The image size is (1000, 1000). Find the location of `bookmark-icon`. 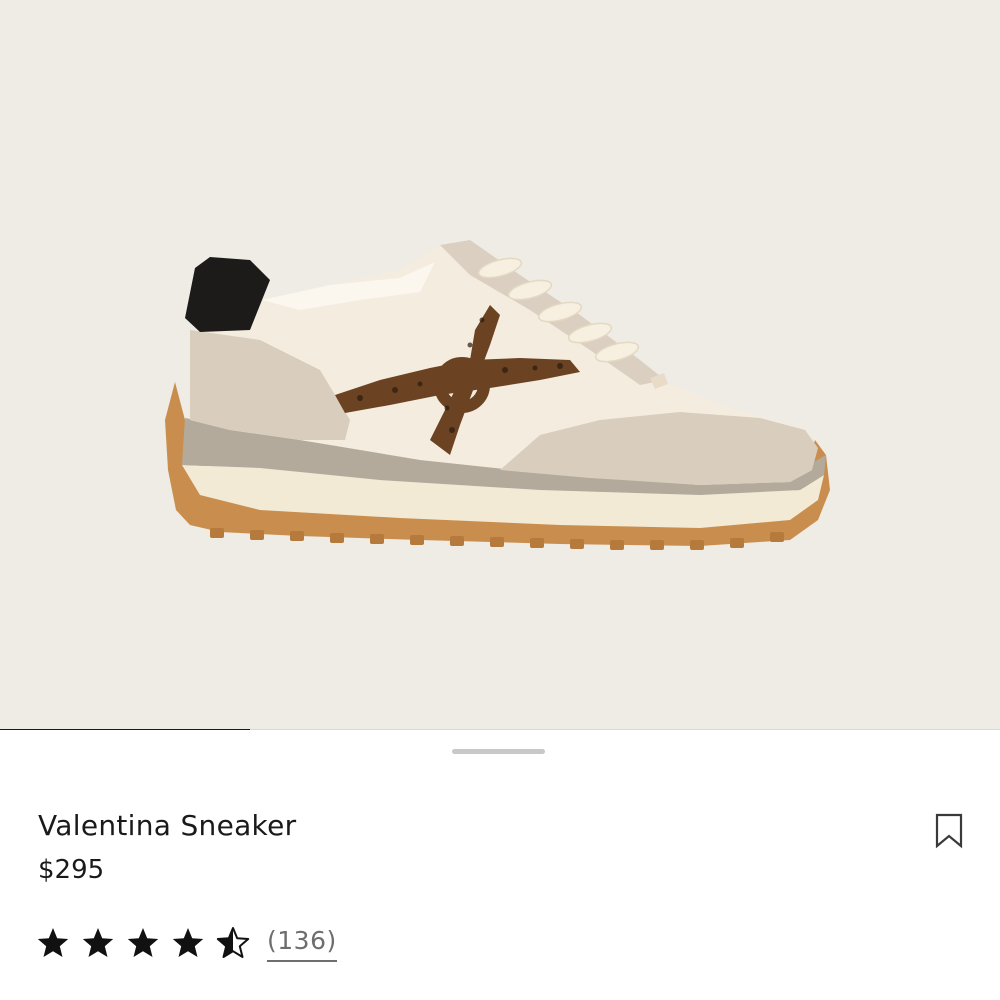

bookmark-icon is located at coordinates (949, 831).